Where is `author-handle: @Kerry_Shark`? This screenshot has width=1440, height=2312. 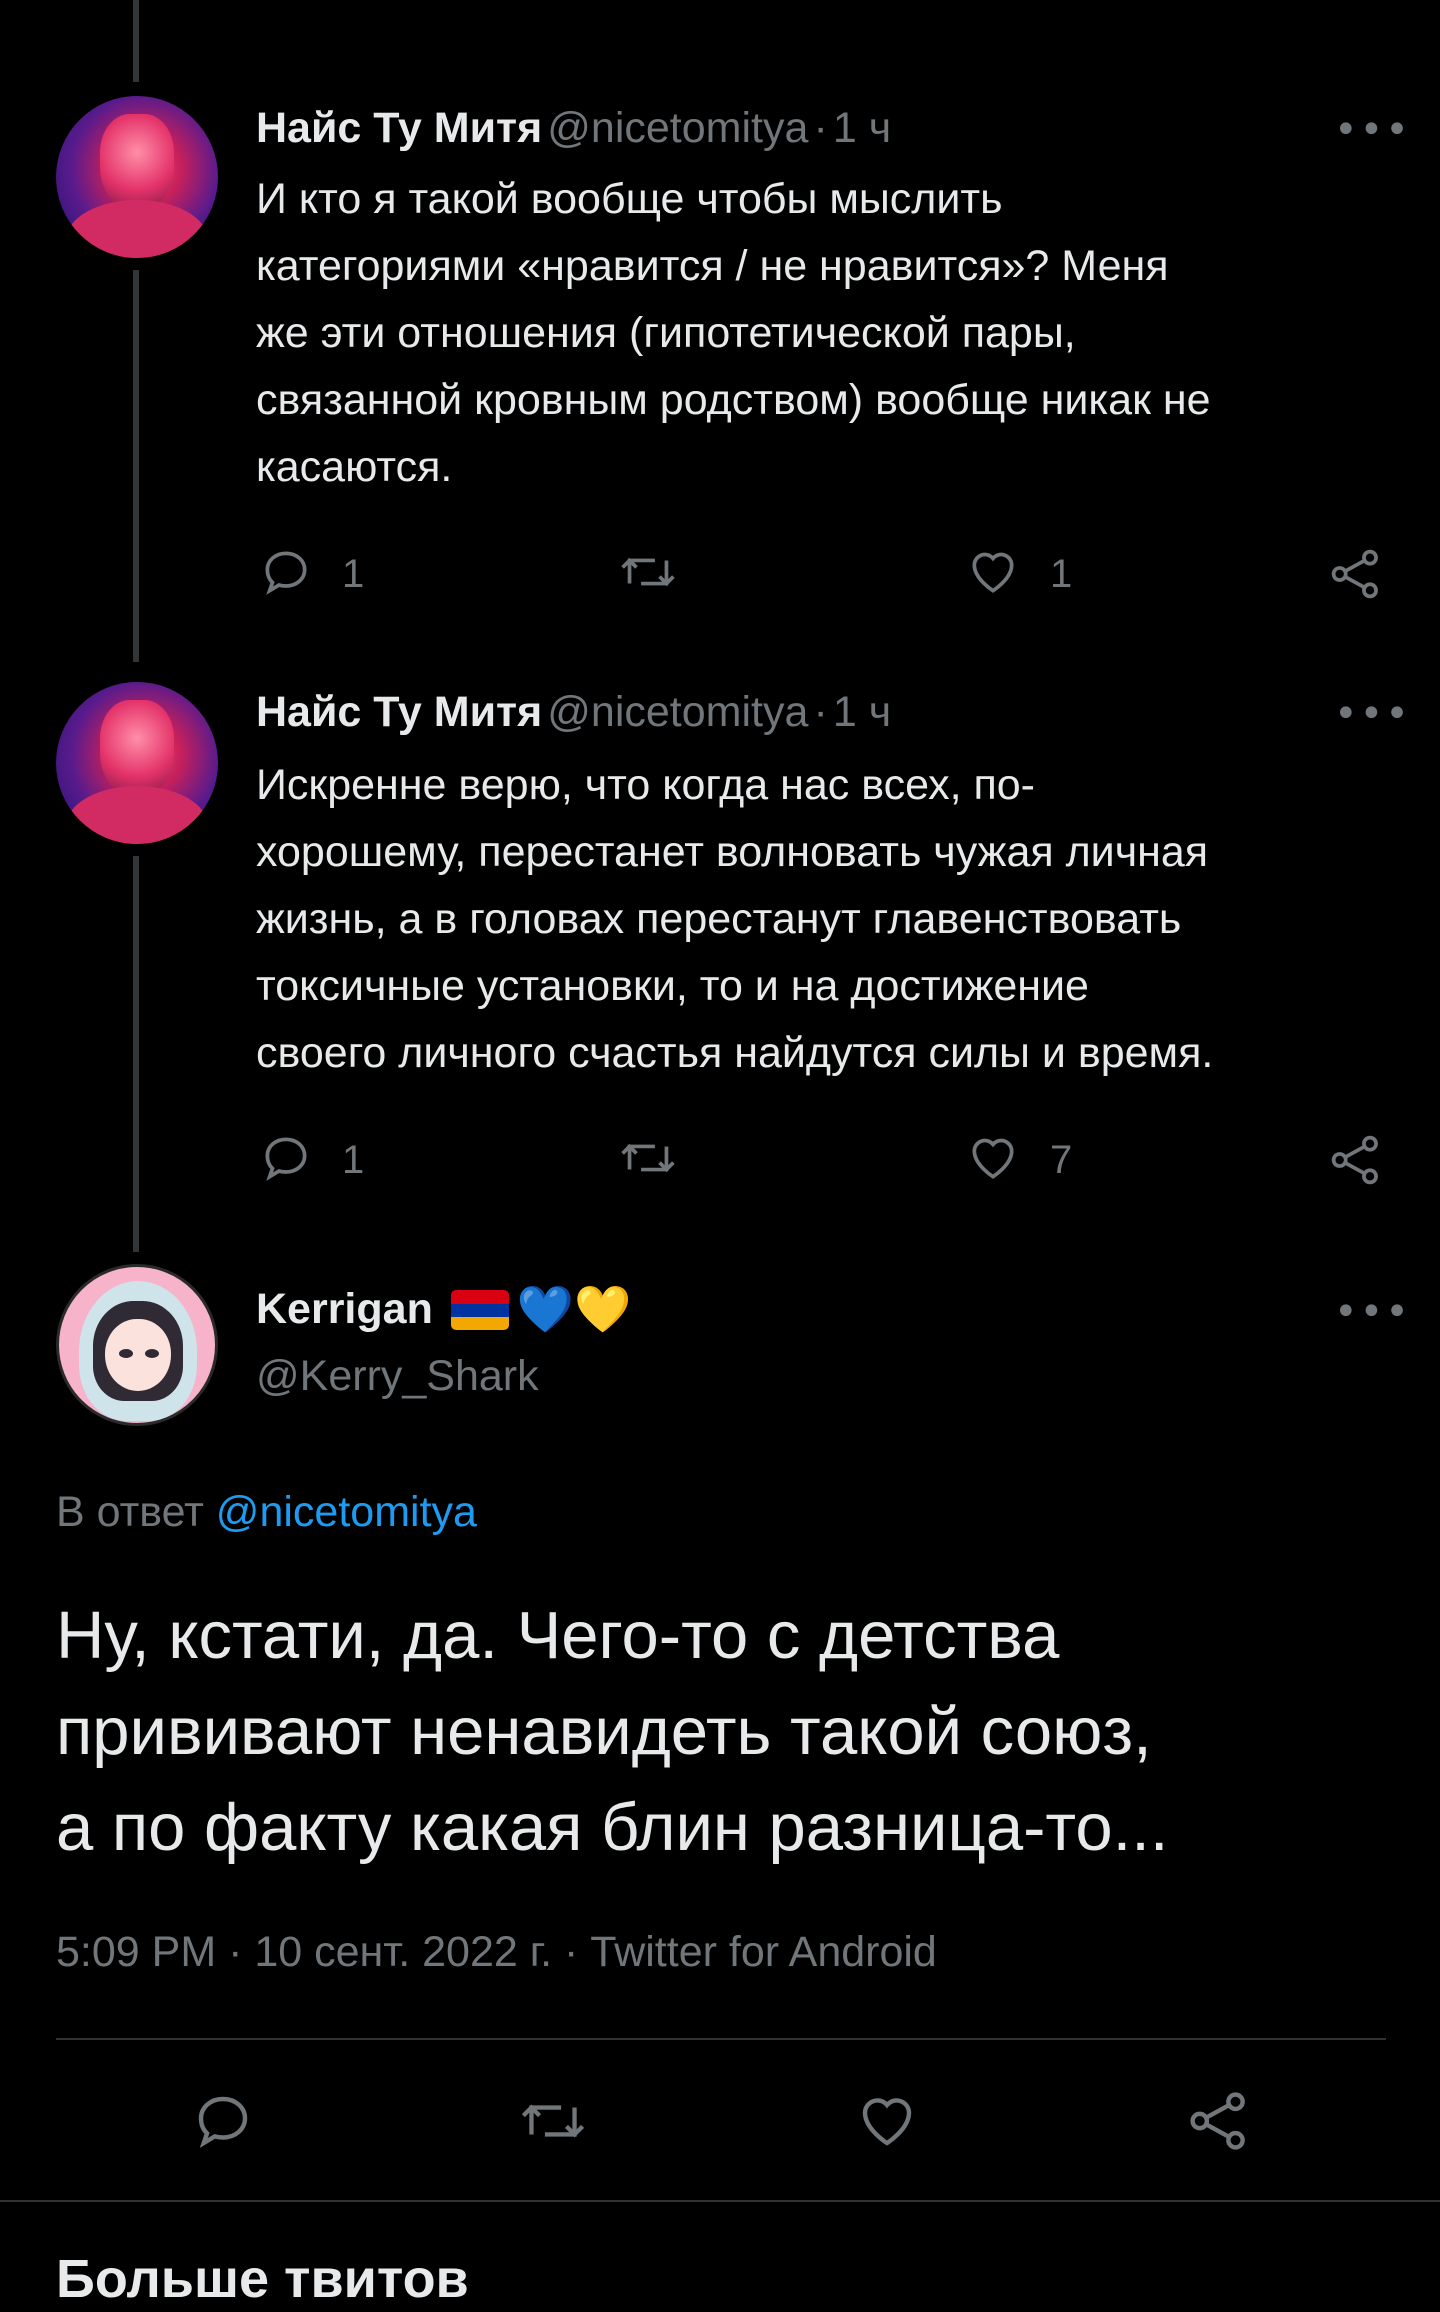
author-handle: @Kerry_Shark is located at coordinates (397, 1376).